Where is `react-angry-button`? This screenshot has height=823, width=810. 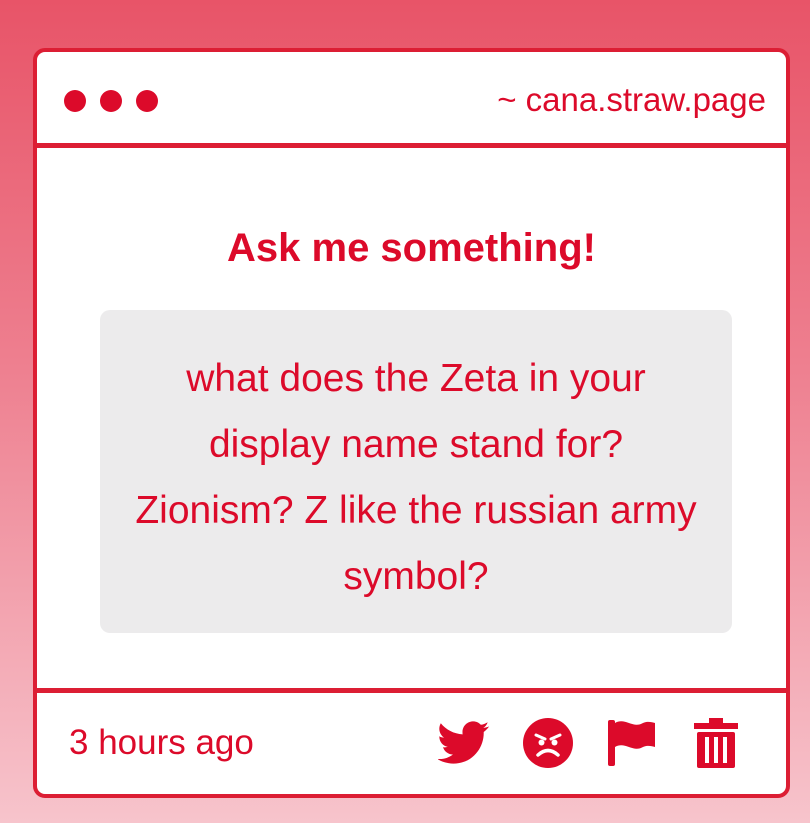 react-angry-button is located at coordinates (548, 743).